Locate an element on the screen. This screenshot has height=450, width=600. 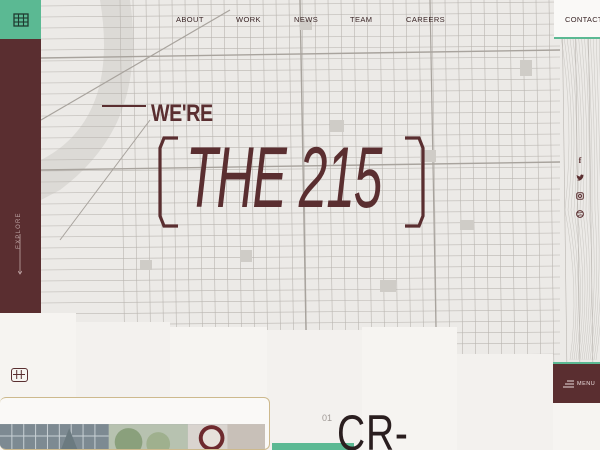
right-bracket is located at coordinates (415, 182).